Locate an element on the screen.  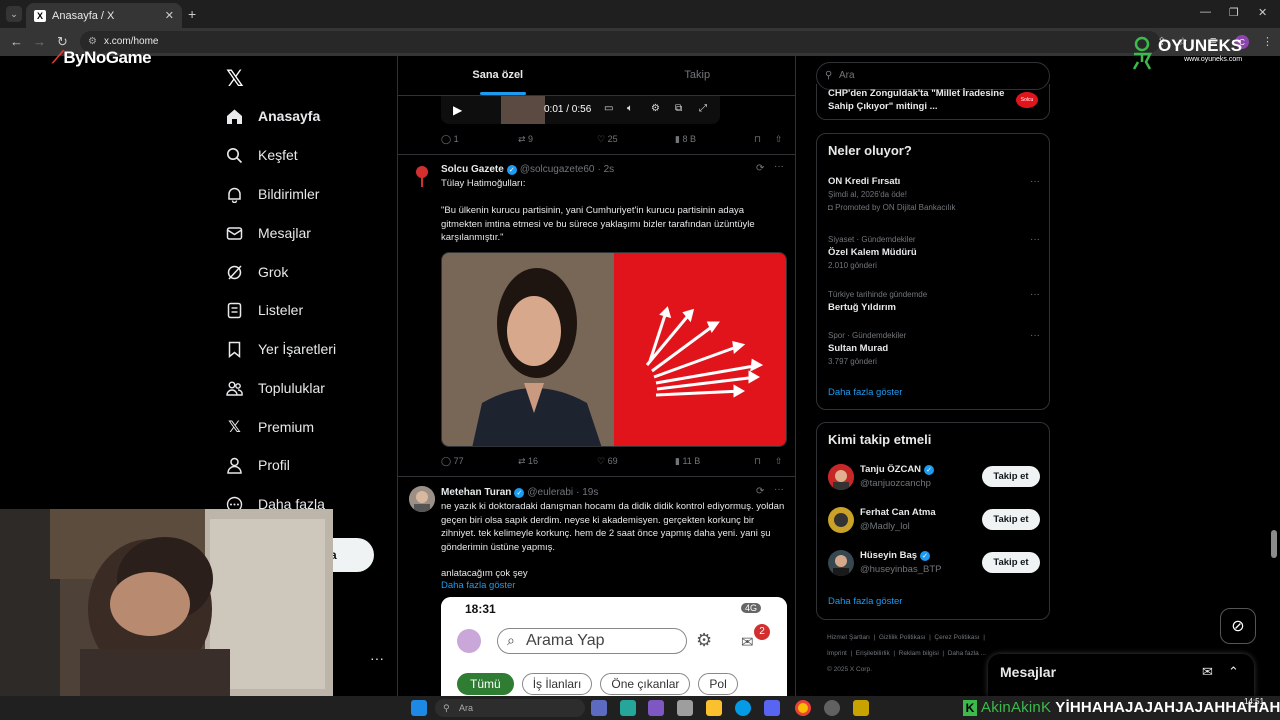
video-player: ▶ 0:01 / 0:56 ▭ 🔈︎ ⚙ ⧉ ⤢ is located at coordinates (580, 110).